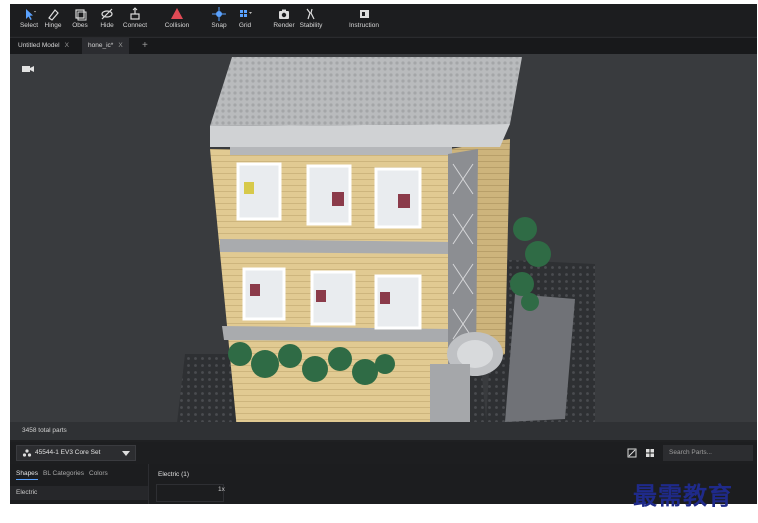 Image resolution: width=758 pixels, height=523 pixels. What do you see at coordinates (28, 69) in the screenshot?
I see `view-camera-icon` at bounding box center [28, 69].